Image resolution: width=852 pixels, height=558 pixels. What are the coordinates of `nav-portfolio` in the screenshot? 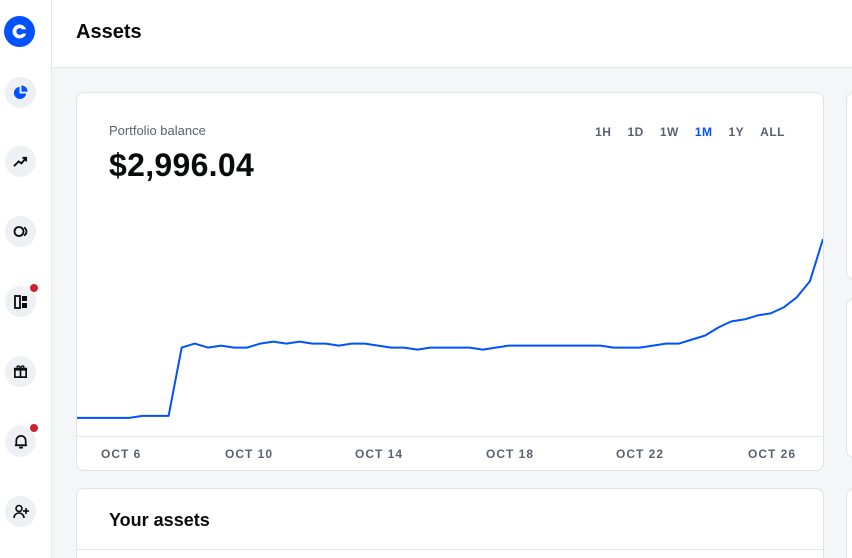 It's located at (20, 92).